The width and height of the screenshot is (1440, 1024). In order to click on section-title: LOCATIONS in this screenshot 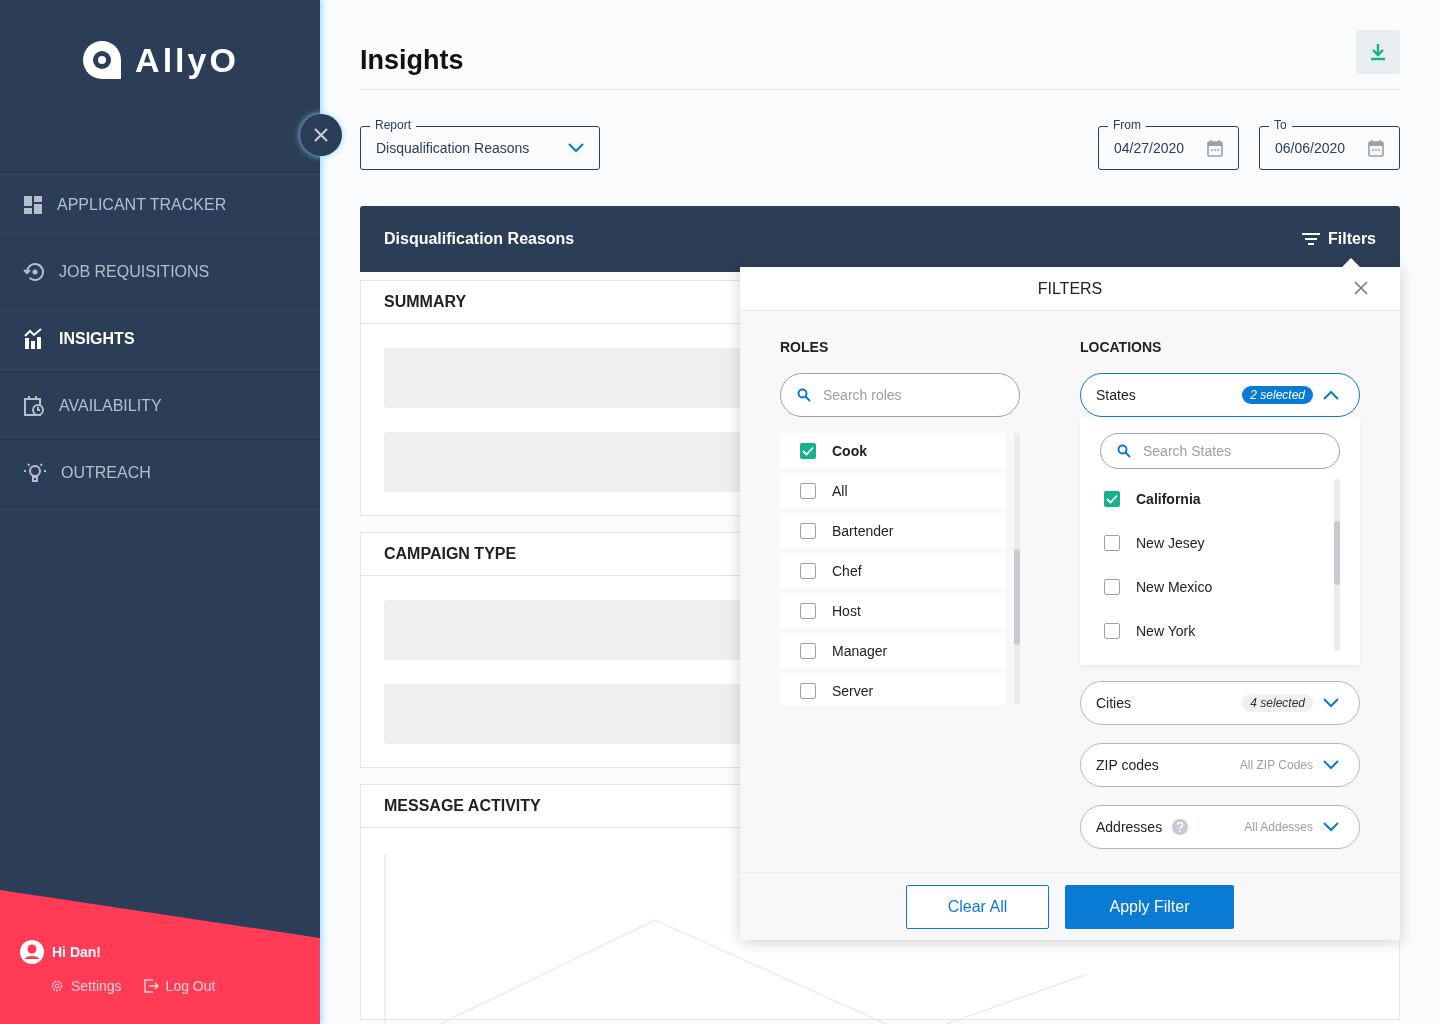, I will do `click(1121, 347)`.